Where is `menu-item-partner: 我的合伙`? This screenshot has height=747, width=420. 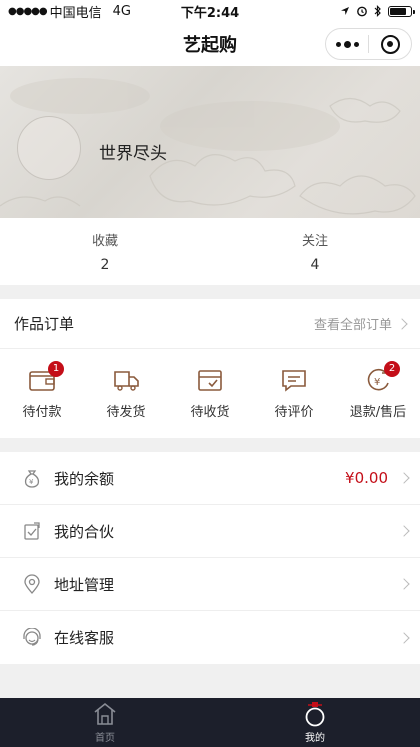
menu-item-partner: 我的合伙 is located at coordinates (210, 531).